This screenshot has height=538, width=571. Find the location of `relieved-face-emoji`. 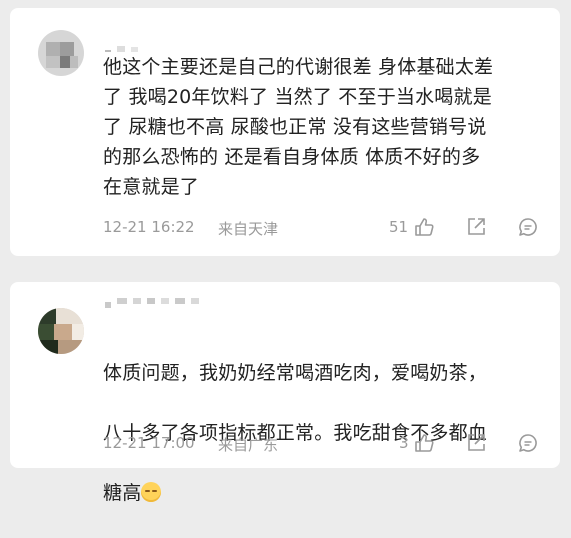

relieved-face-emoji is located at coordinates (151, 492).